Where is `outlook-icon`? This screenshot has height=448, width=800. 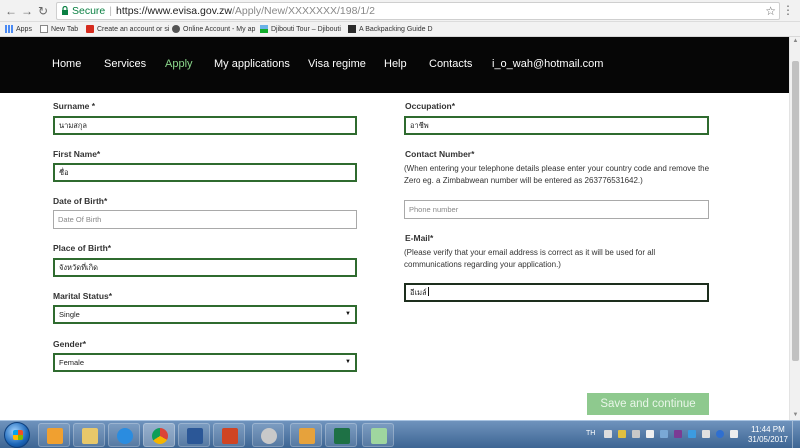 outlook-icon is located at coordinates (55, 436).